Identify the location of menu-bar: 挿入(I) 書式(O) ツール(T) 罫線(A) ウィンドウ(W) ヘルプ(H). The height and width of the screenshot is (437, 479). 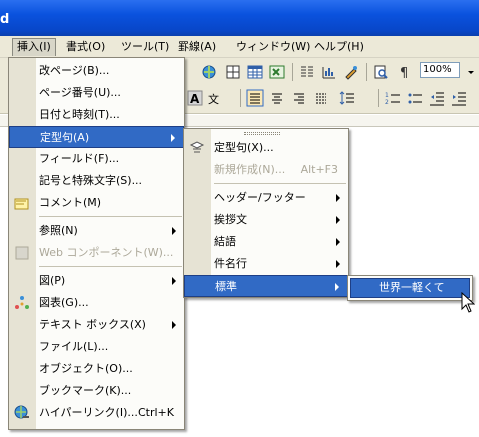
(239, 47).